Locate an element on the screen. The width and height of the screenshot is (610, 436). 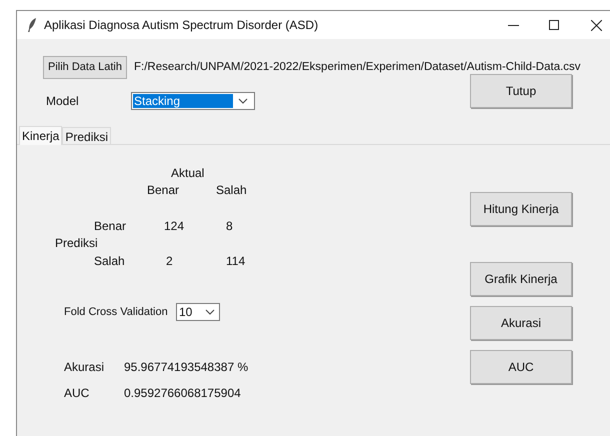
choose-data-button: Pilih Data Latih is located at coordinates (85, 67).